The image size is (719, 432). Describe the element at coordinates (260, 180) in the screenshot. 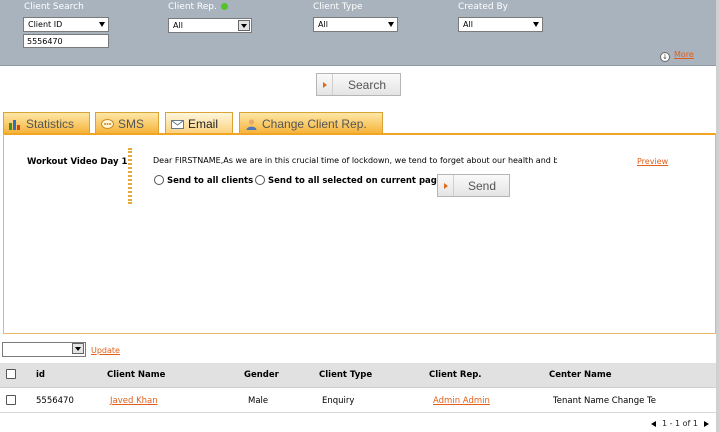

I see `send-selected-radio` at that location.